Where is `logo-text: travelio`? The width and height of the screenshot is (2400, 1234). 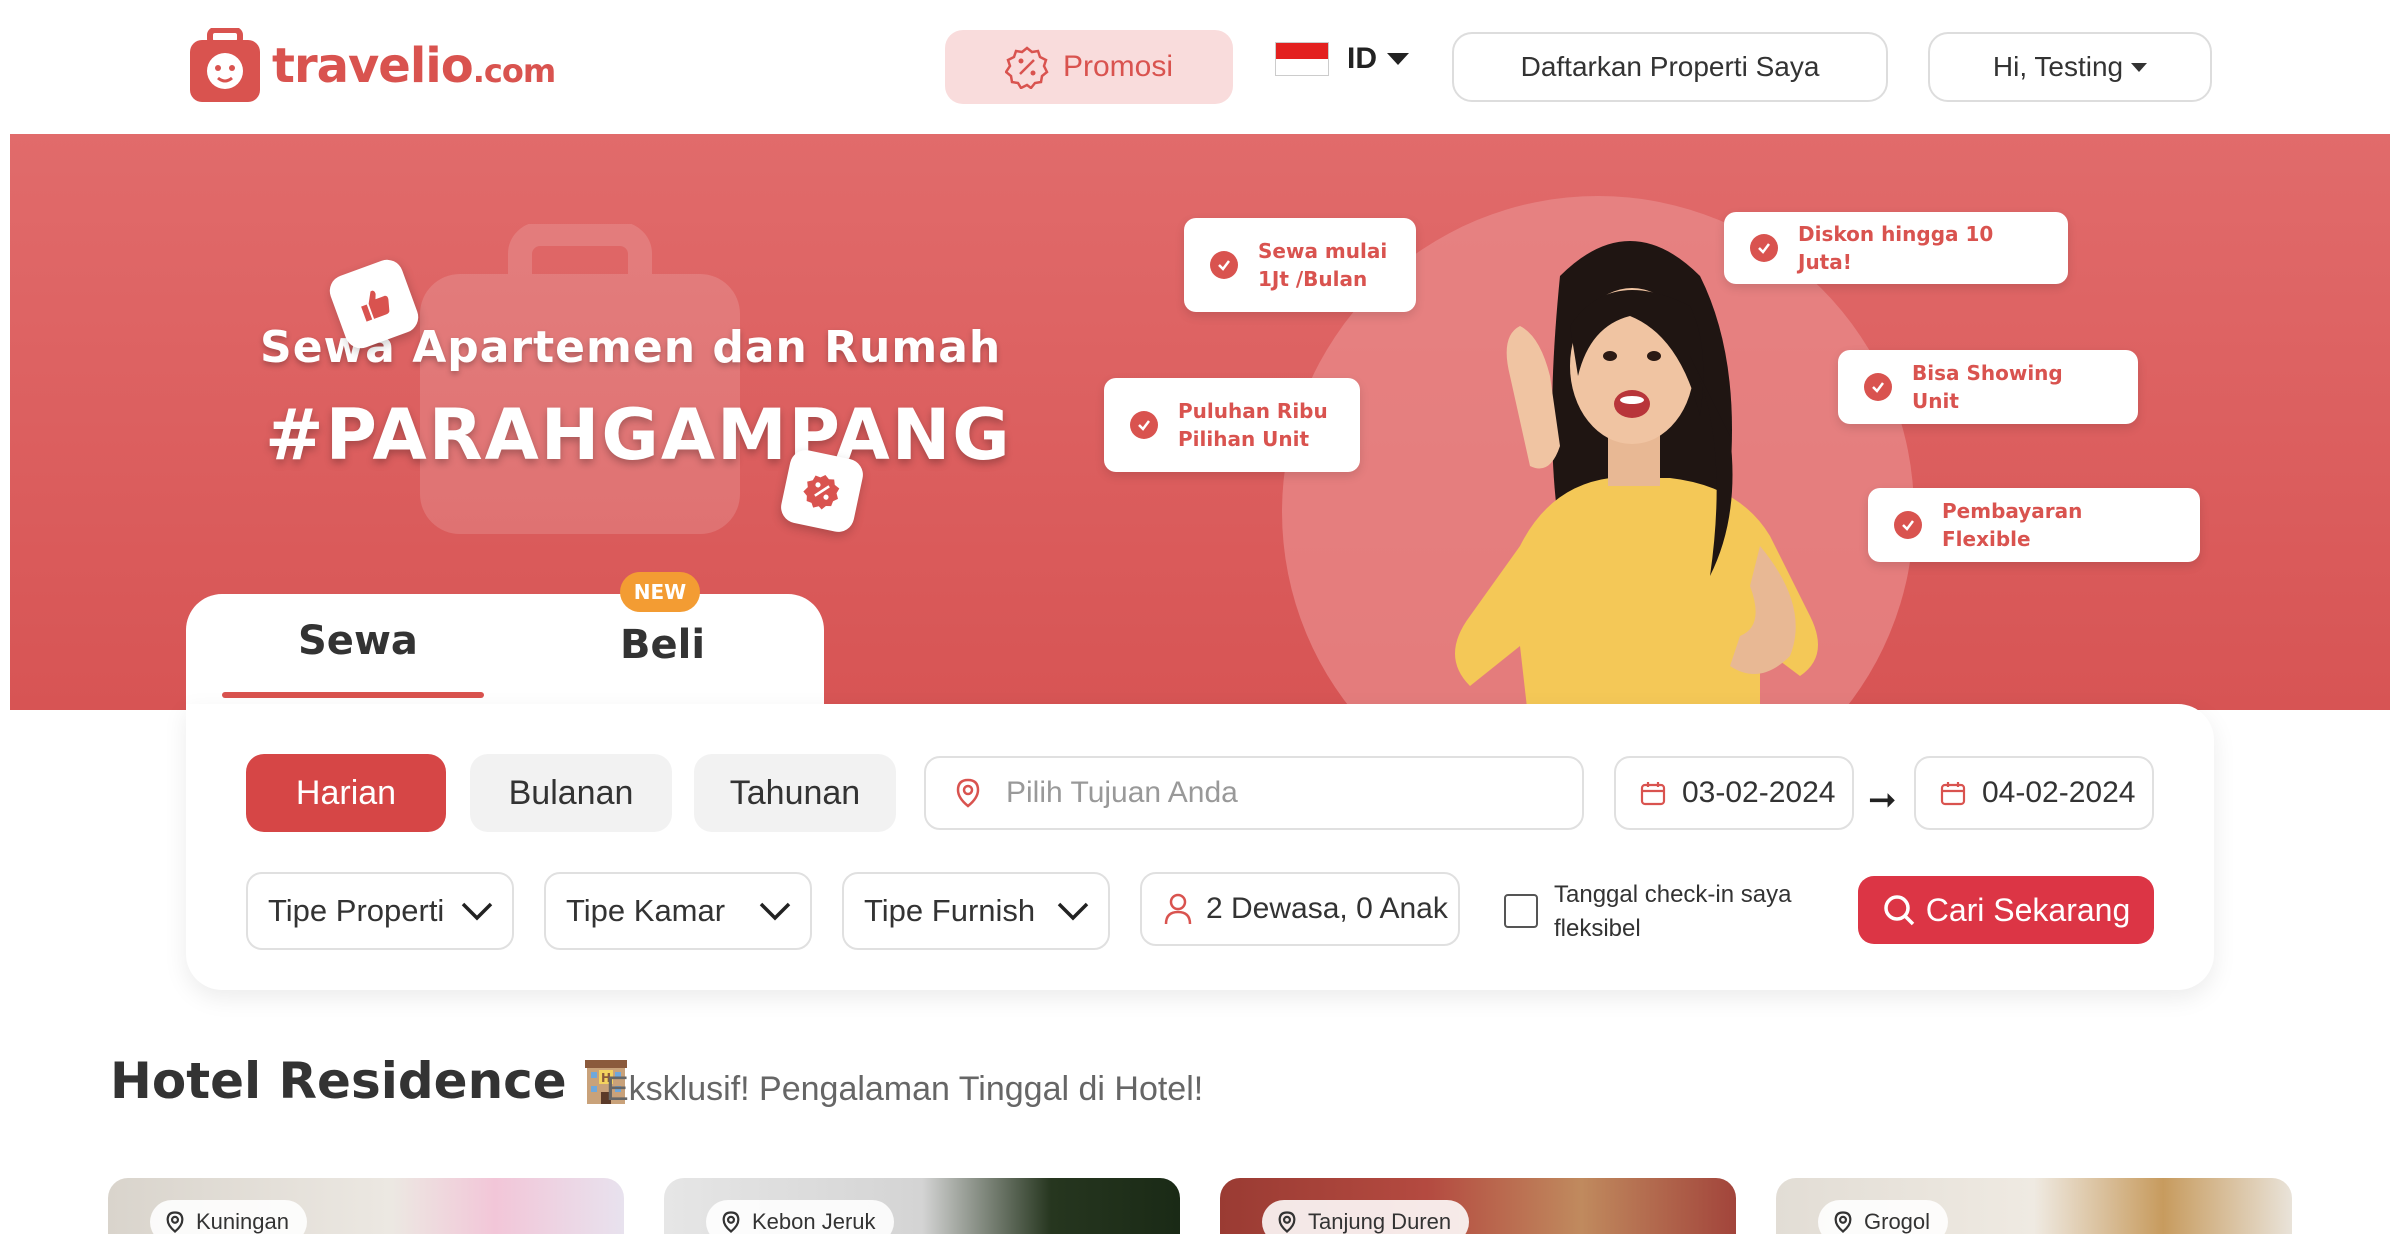 logo-text: travelio is located at coordinates (373, 66).